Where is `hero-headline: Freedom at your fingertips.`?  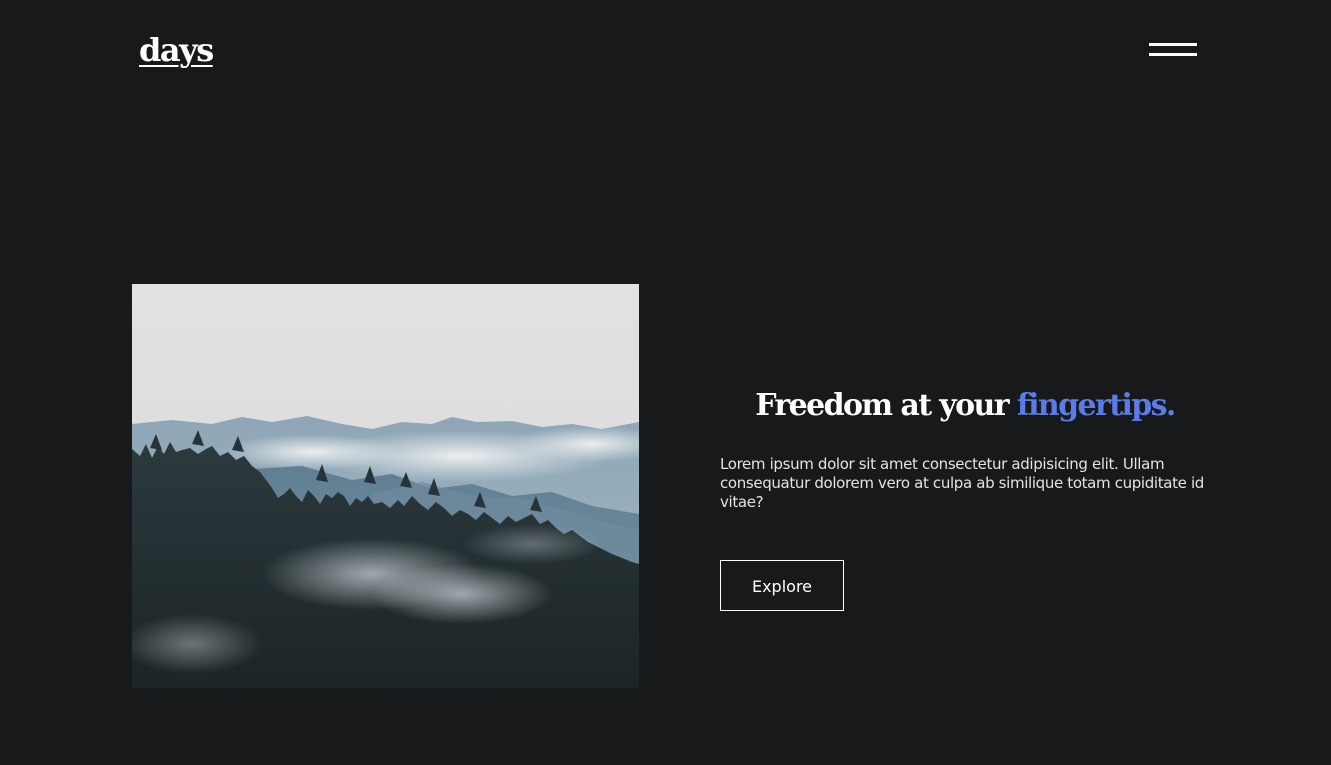 hero-headline: Freedom at your fingertips. is located at coordinates (965, 406).